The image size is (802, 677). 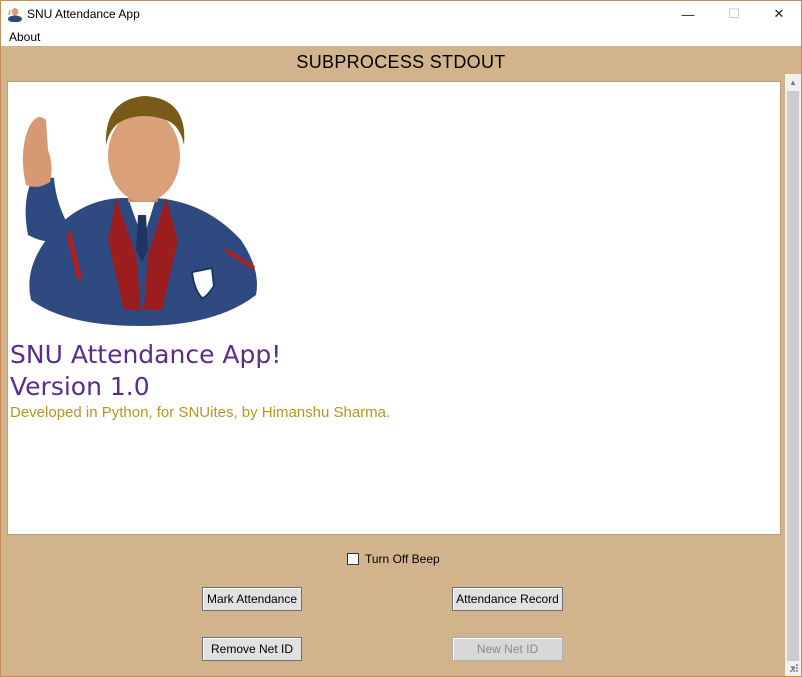 I want to click on app-icon, so click(x=15, y=15).